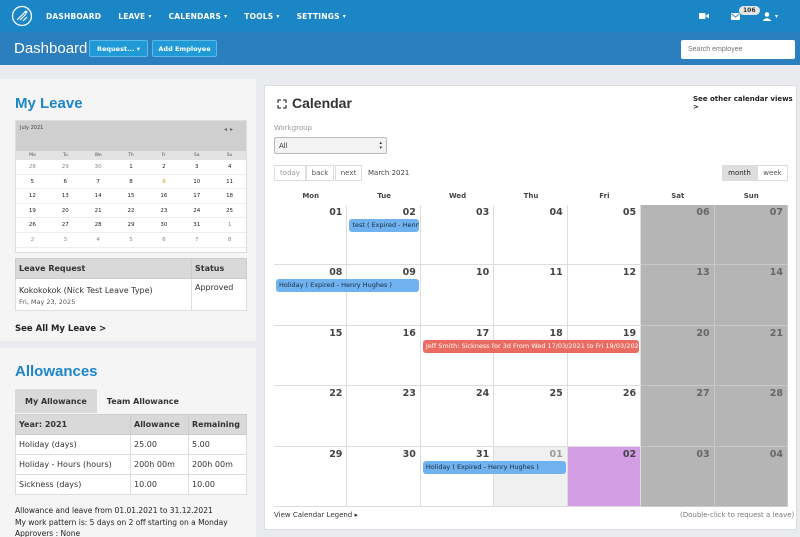 Image resolution: width=800 pixels, height=537 pixels. I want to click on nav-tools: TOOLS ▾, so click(261, 16).